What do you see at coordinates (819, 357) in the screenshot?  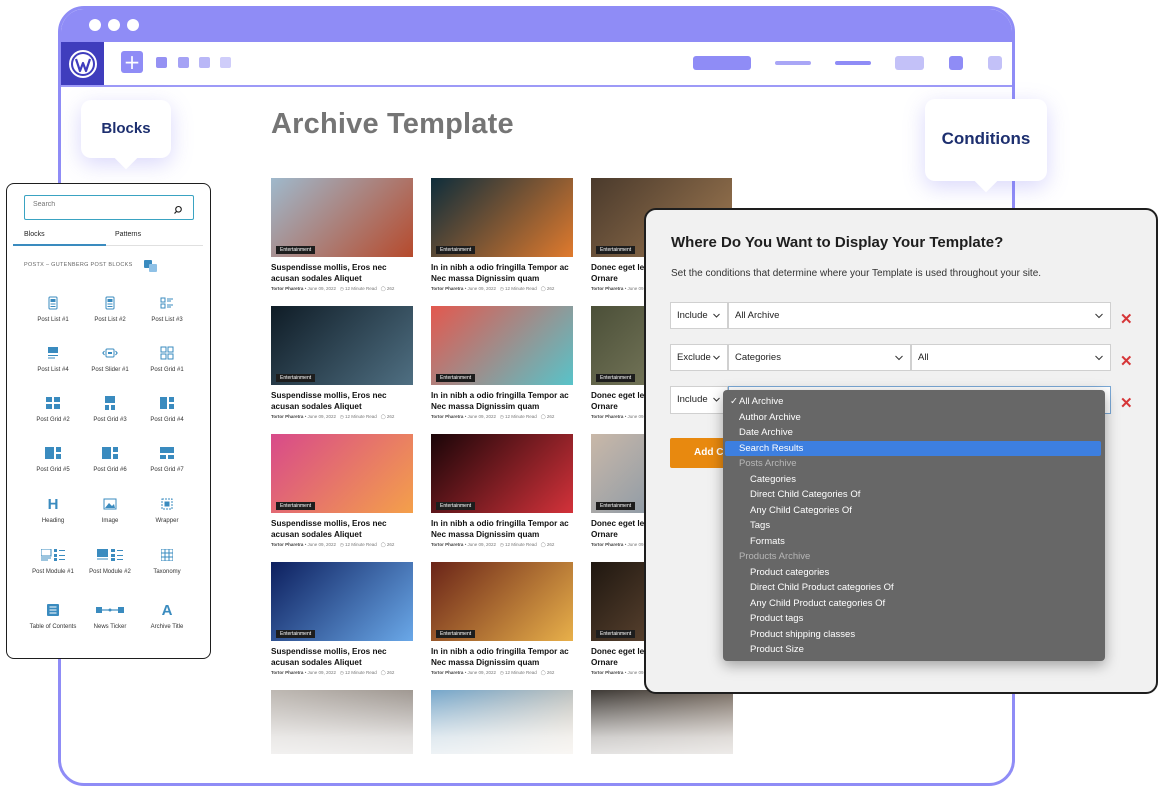 I see `condition-value-select: Categories` at bounding box center [819, 357].